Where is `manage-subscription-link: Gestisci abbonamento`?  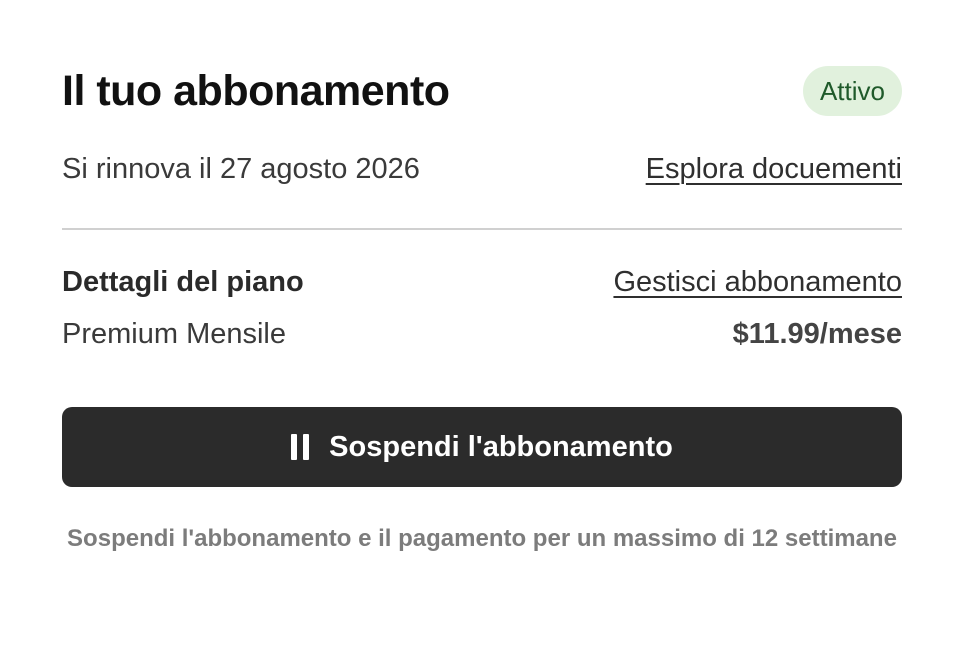
manage-subscription-link: Gestisci abbonamento is located at coordinates (757, 282).